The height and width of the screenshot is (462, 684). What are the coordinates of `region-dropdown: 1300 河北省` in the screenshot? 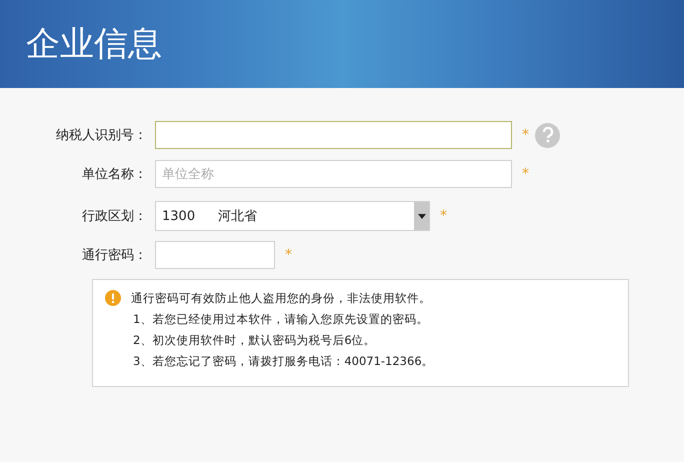 It's located at (292, 216).